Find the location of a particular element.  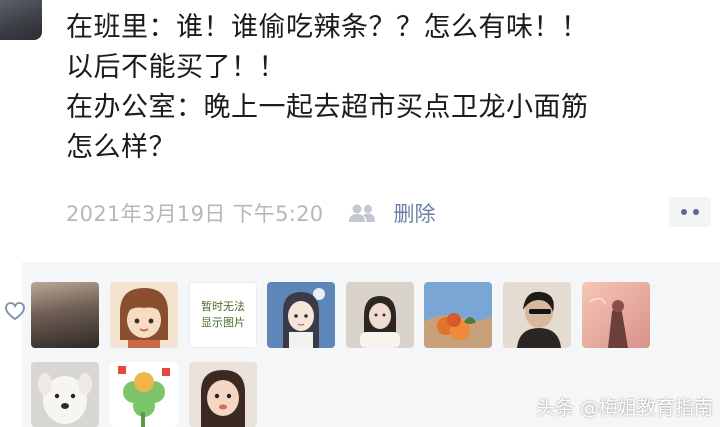

poster-avatar is located at coordinates (21, 20).